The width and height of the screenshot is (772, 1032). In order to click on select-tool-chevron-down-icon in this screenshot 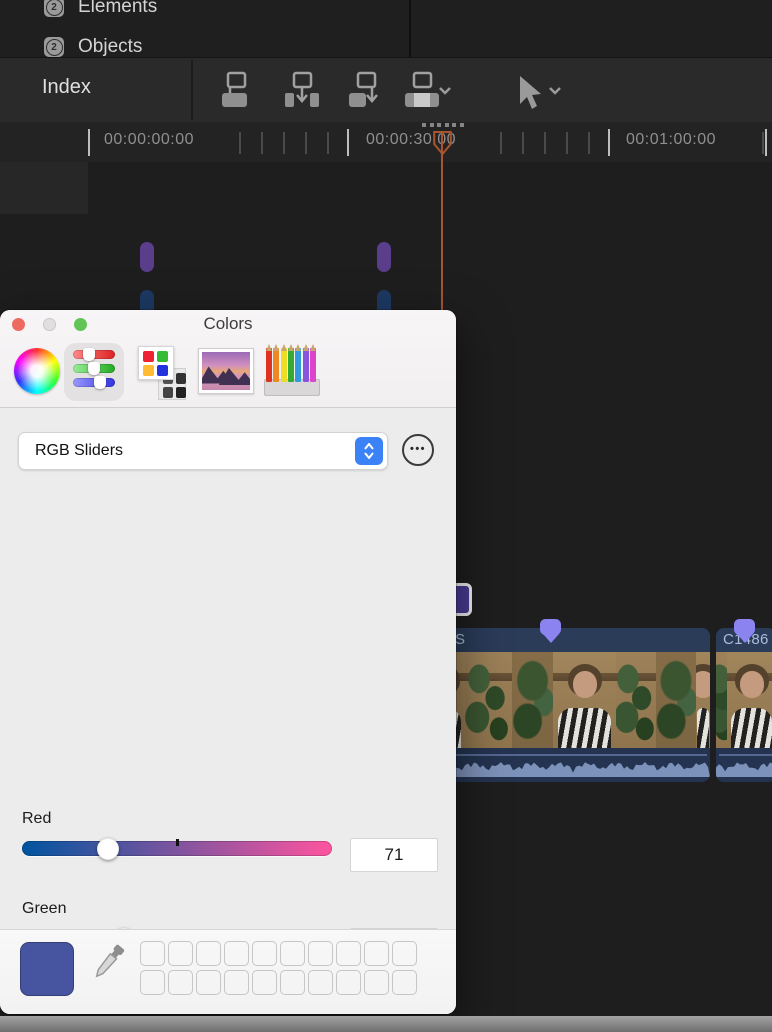, I will do `click(555, 90)`.